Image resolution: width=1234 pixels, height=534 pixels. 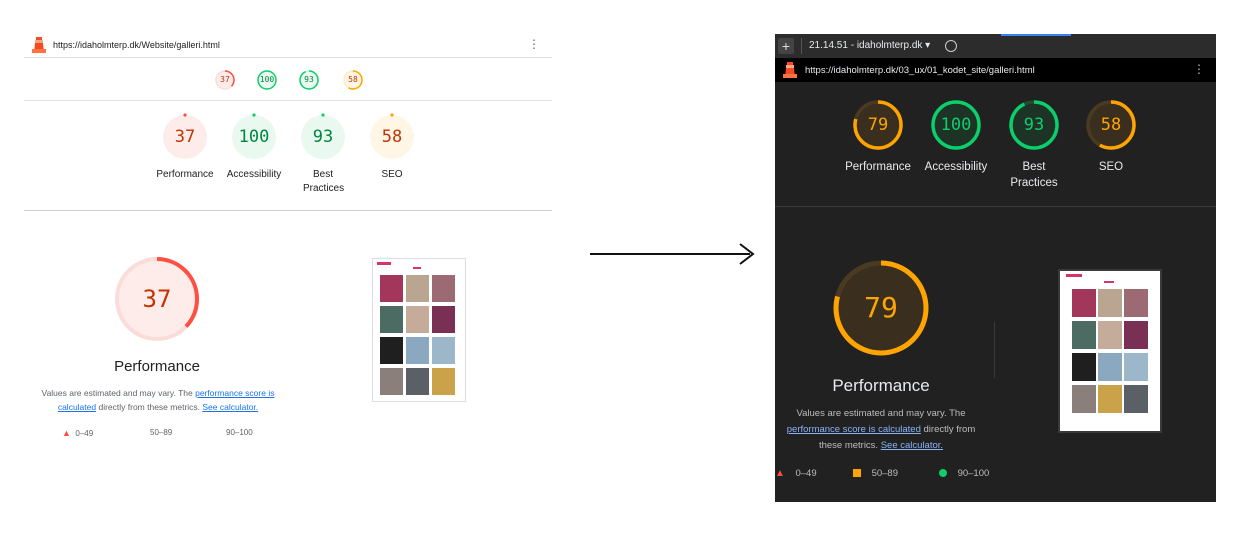 I want to click on gauge-performance: 37, so click(x=185, y=137).